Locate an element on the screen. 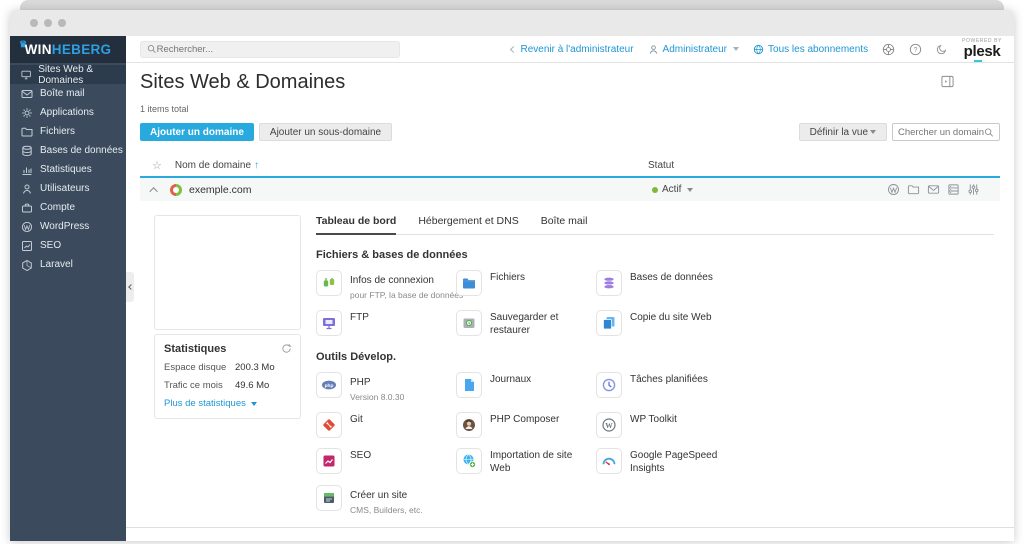 The height and width of the screenshot is (544, 1024). define-view-button: Définir la vue is located at coordinates (842, 132).